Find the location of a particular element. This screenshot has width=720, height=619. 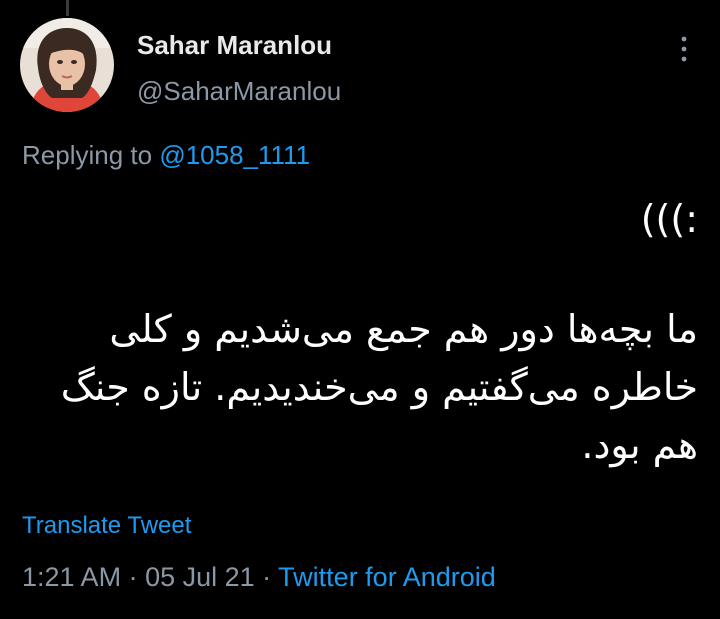

thread-connector-line is located at coordinates (67, 8).